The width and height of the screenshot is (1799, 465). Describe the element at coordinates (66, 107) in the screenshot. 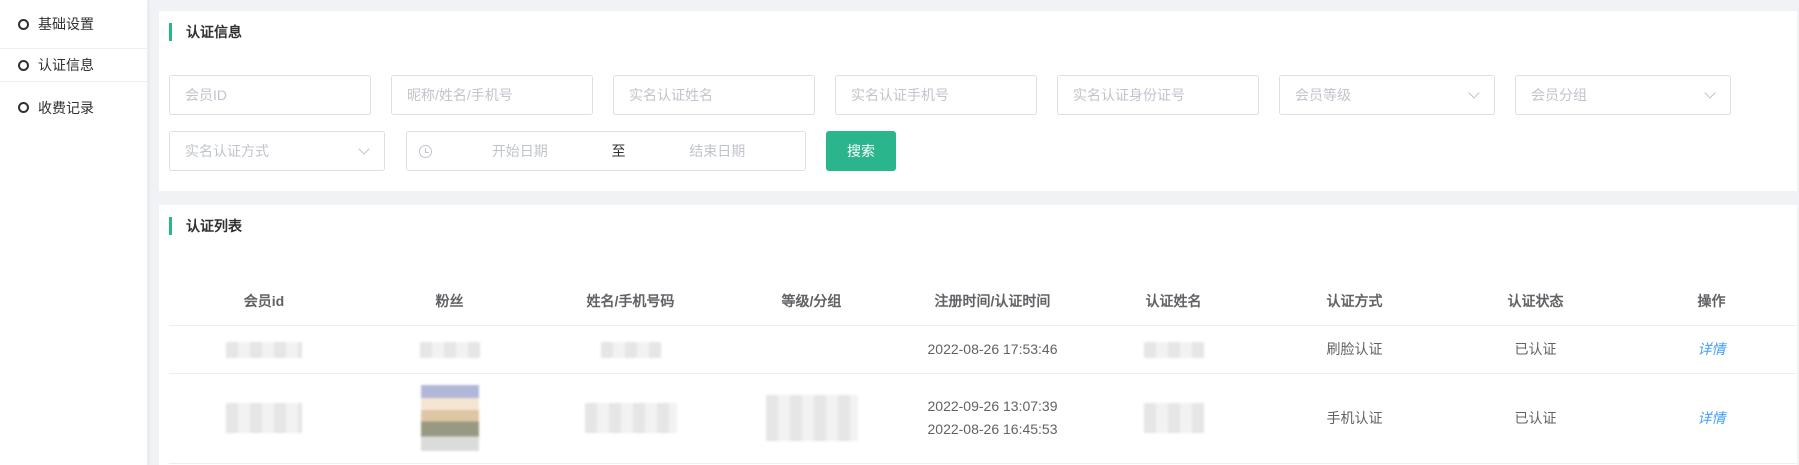

I see `sidebar-item-label: 收费记录` at that location.